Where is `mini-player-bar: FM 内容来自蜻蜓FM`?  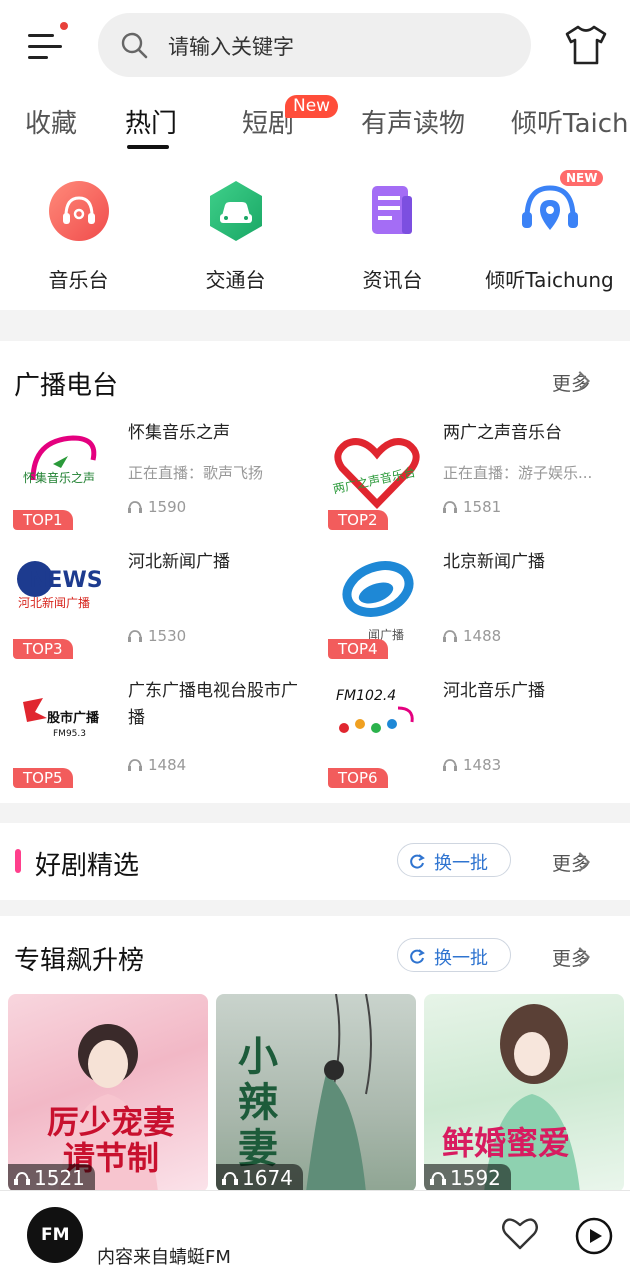 mini-player-bar: FM 内容来自蜻蜓FM is located at coordinates (315, 1235).